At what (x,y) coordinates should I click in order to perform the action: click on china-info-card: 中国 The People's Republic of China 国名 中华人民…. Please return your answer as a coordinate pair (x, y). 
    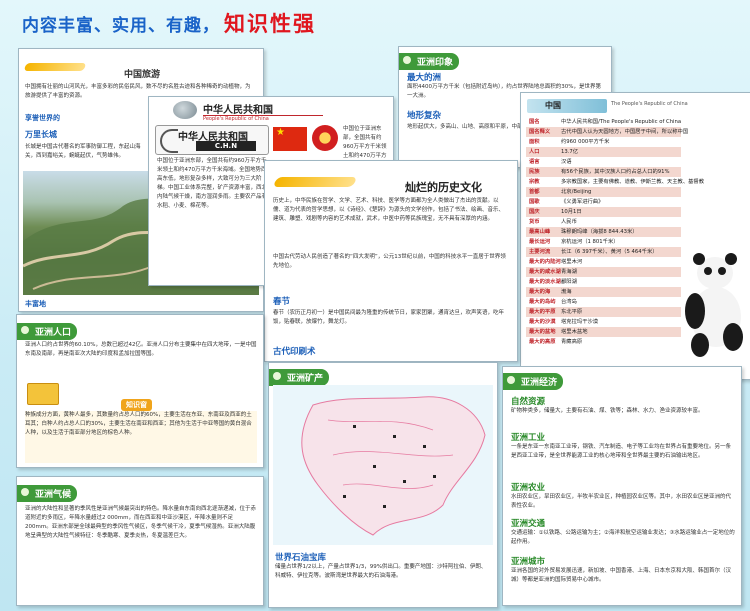
    Looking at the image, I should click on (635, 236).